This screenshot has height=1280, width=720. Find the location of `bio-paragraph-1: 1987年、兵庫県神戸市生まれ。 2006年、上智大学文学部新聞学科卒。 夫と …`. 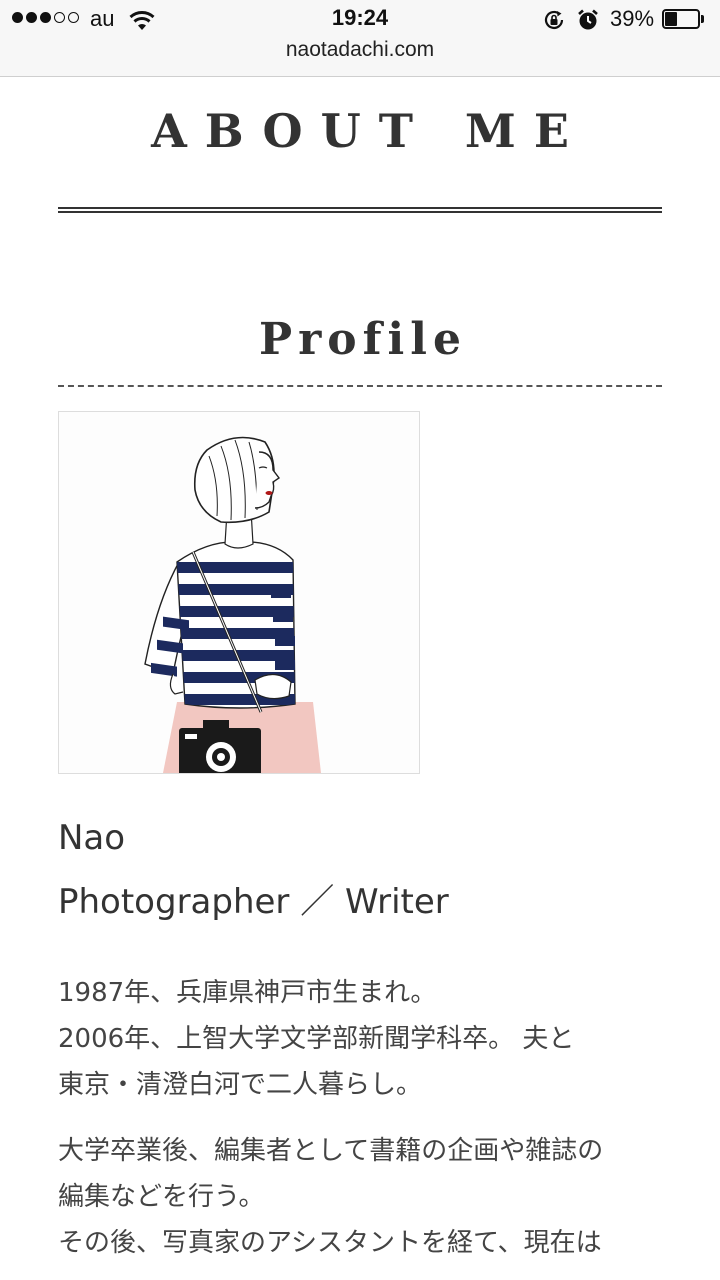

bio-paragraph-1: 1987年、兵庫県神戸市生まれ。 2006年、上智大学文学部新聞学科卒。 夫と … is located at coordinates (363, 1039).